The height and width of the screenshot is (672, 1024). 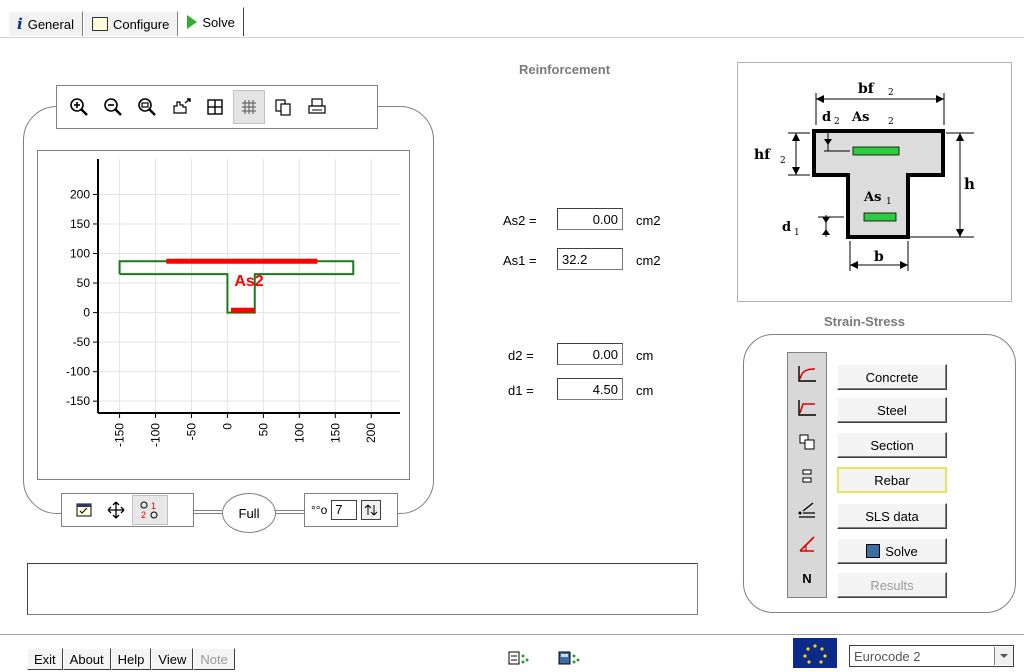 What do you see at coordinates (283, 107) in the screenshot?
I see `copy-icon` at bounding box center [283, 107].